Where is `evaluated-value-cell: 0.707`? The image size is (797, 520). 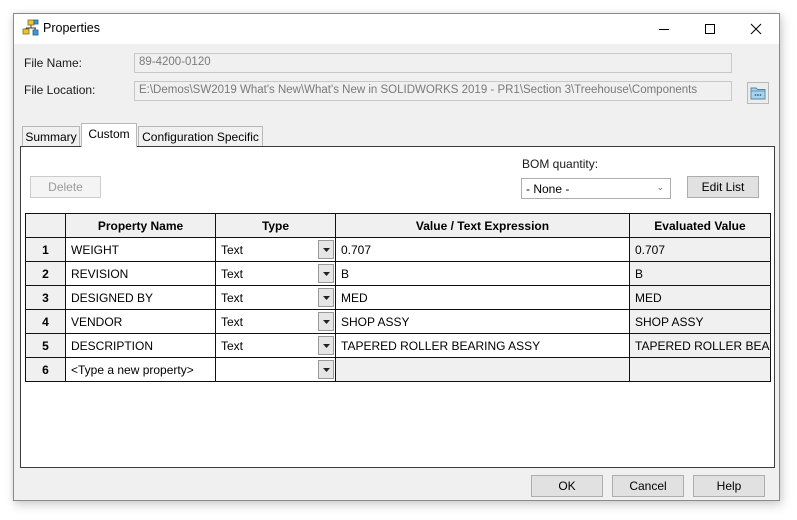
evaluated-value-cell: 0.707 is located at coordinates (700, 249).